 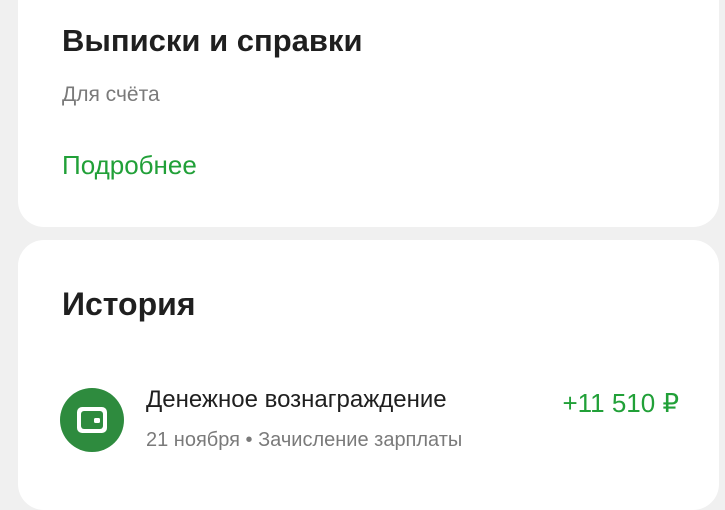 I want to click on more-details-link: Подробнее, so click(x=129, y=165).